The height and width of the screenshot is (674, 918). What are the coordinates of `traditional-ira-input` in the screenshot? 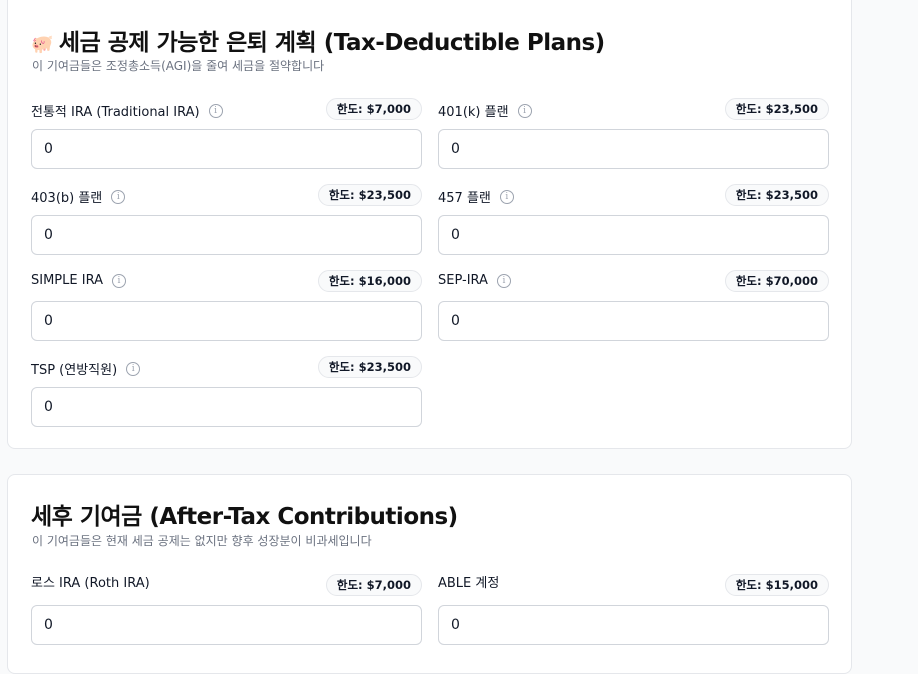 It's located at (226, 149).